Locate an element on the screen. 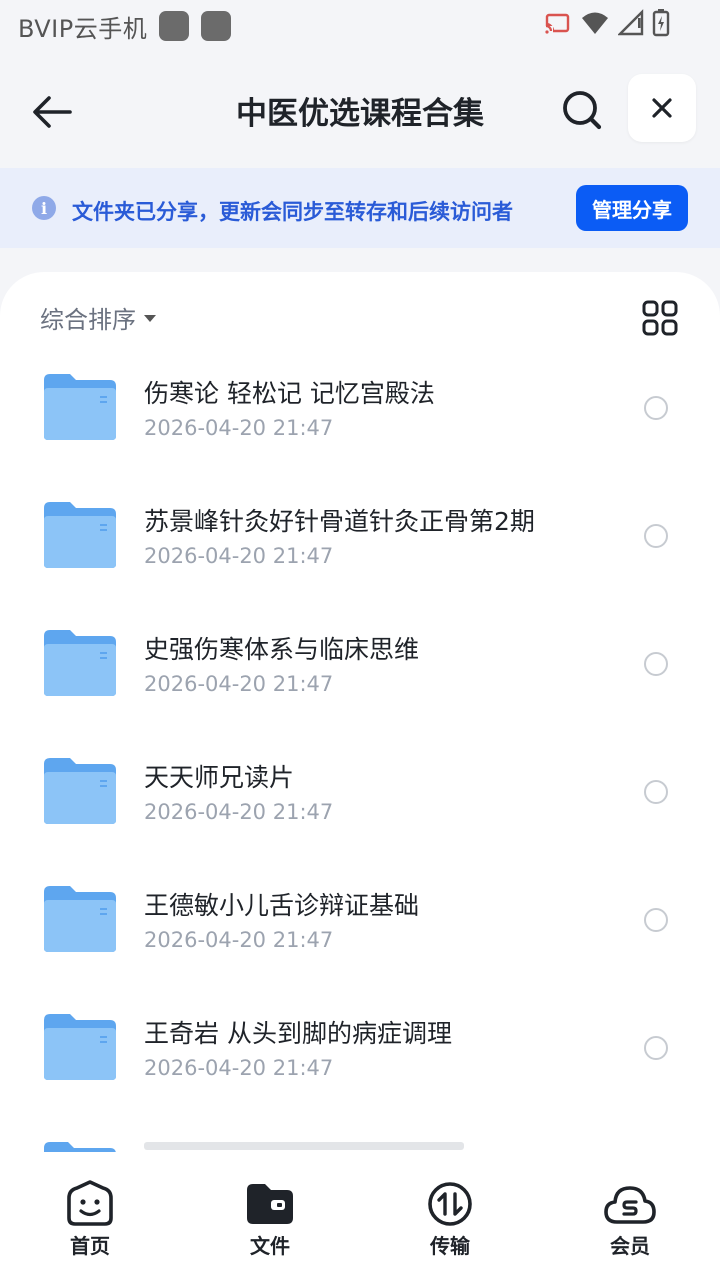 Image resolution: width=720 pixels, height=1280 pixels. cloud-vip-icon is located at coordinates (630, 1205).